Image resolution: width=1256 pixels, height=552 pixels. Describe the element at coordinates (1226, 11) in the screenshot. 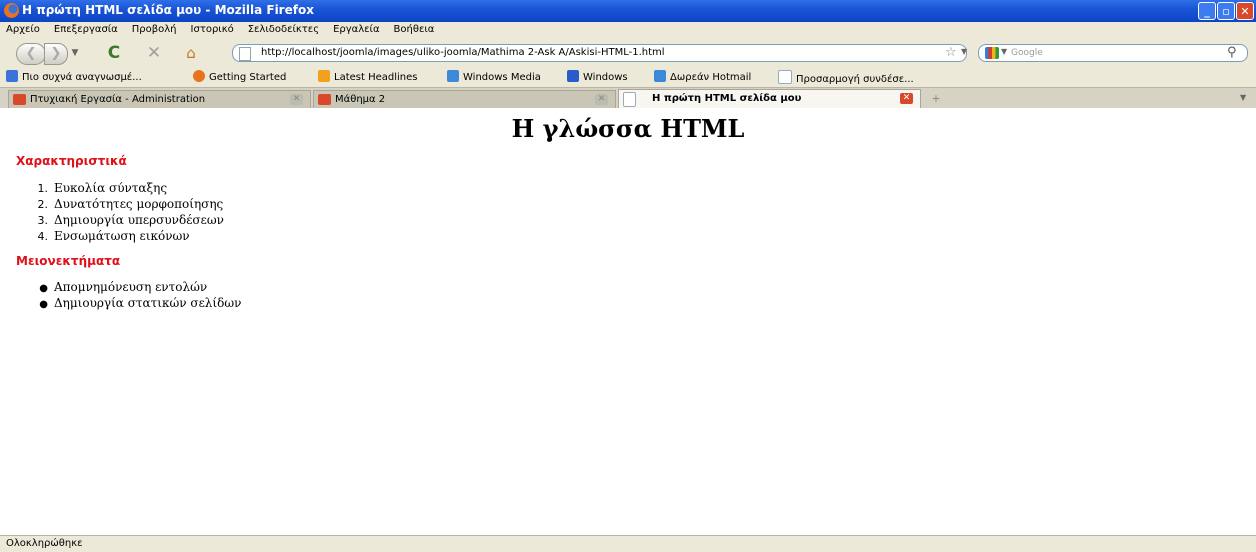

I see `maximize-button: ▫` at that location.